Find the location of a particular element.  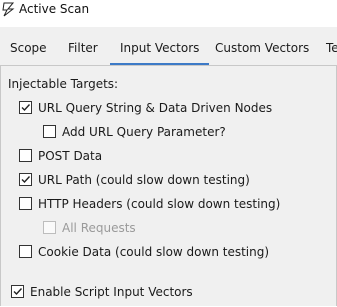

title-bar: Active Scan is located at coordinates (168, 13).